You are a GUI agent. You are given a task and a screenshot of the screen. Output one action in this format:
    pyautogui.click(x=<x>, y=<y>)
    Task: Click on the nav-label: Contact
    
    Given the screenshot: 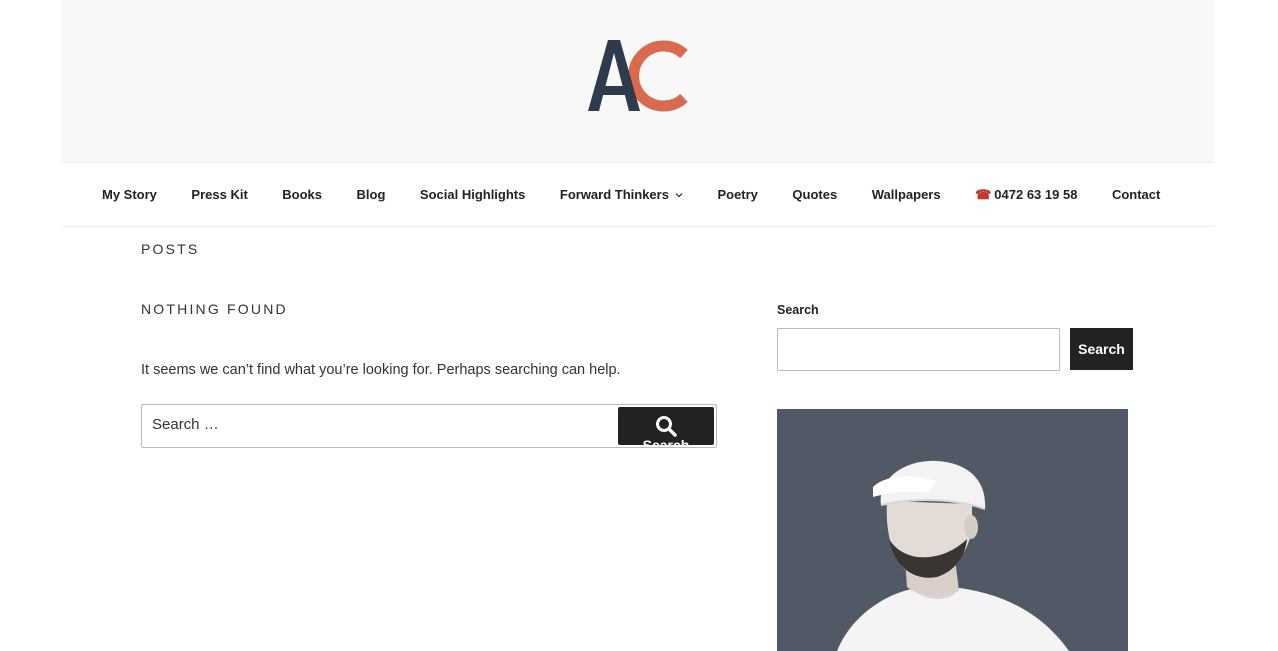 What is the action you would take?
    pyautogui.click(x=1136, y=194)
    